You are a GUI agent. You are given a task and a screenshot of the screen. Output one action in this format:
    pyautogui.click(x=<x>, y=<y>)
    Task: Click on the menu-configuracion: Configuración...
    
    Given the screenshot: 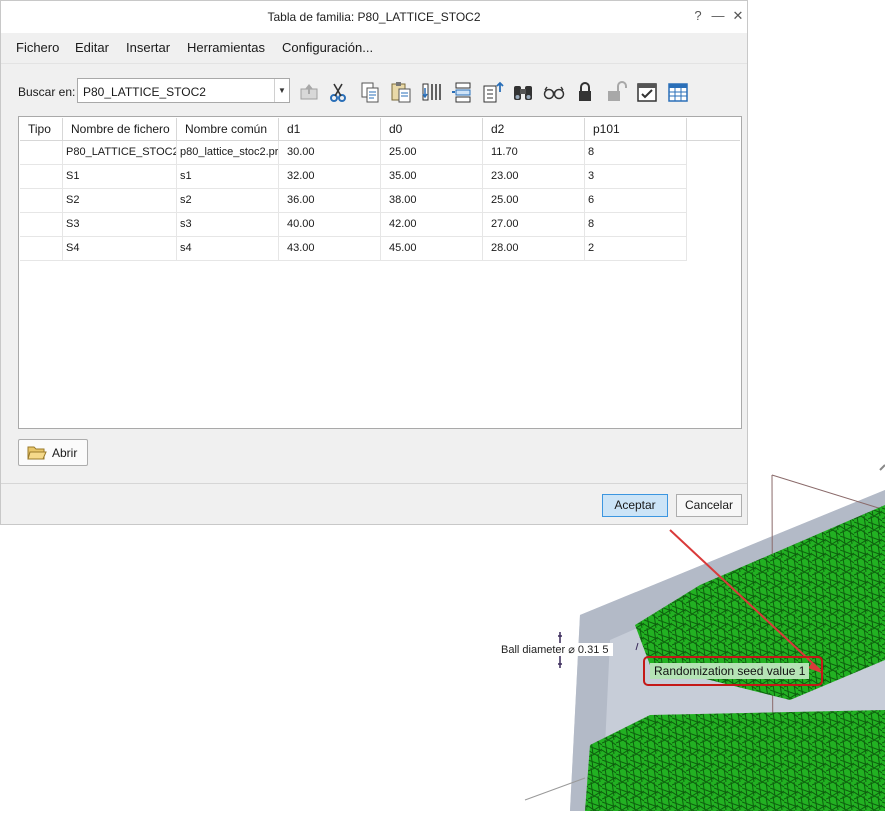 What is the action you would take?
    pyautogui.click(x=327, y=47)
    